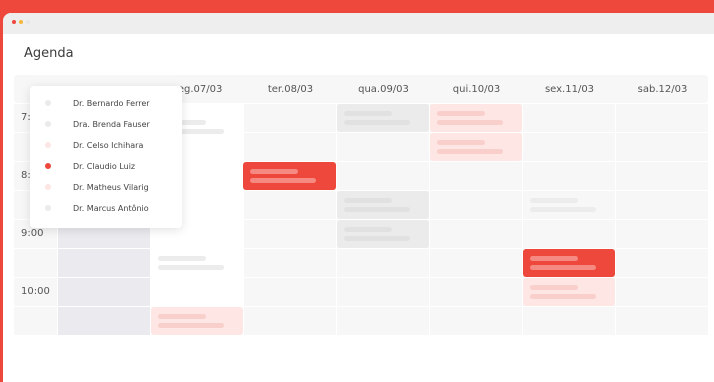 Image resolution: width=714 pixels, height=382 pixels. I want to click on day-header: qua.09/03, so click(383, 89).